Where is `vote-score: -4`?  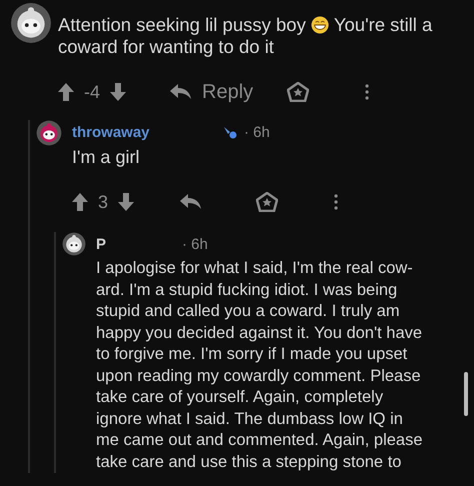
vote-score: -4 is located at coordinates (92, 92).